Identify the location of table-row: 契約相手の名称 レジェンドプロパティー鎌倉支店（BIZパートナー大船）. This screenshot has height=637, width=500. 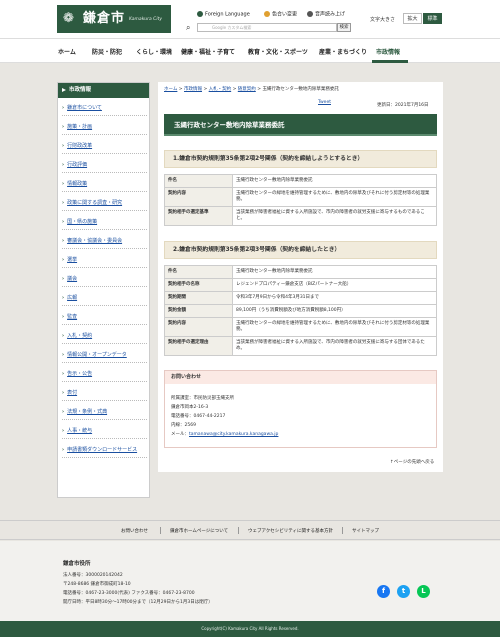
(300, 285).